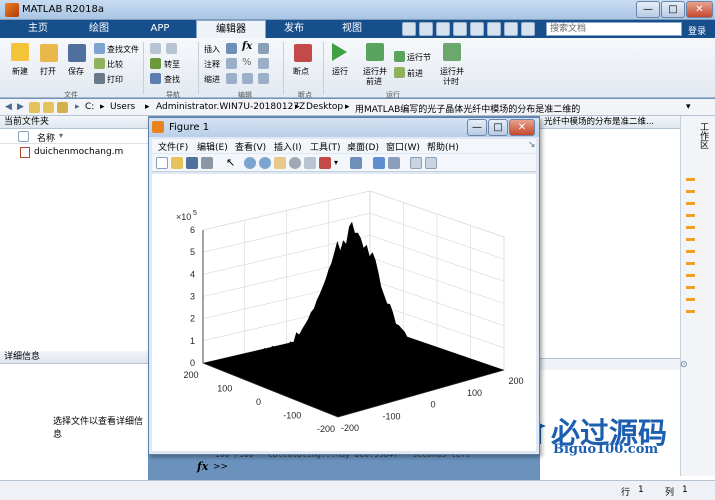 This screenshot has height=500, width=715. What do you see at coordinates (263, 48) in the screenshot?
I see `insert-function-icon` at bounding box center [263, 48].